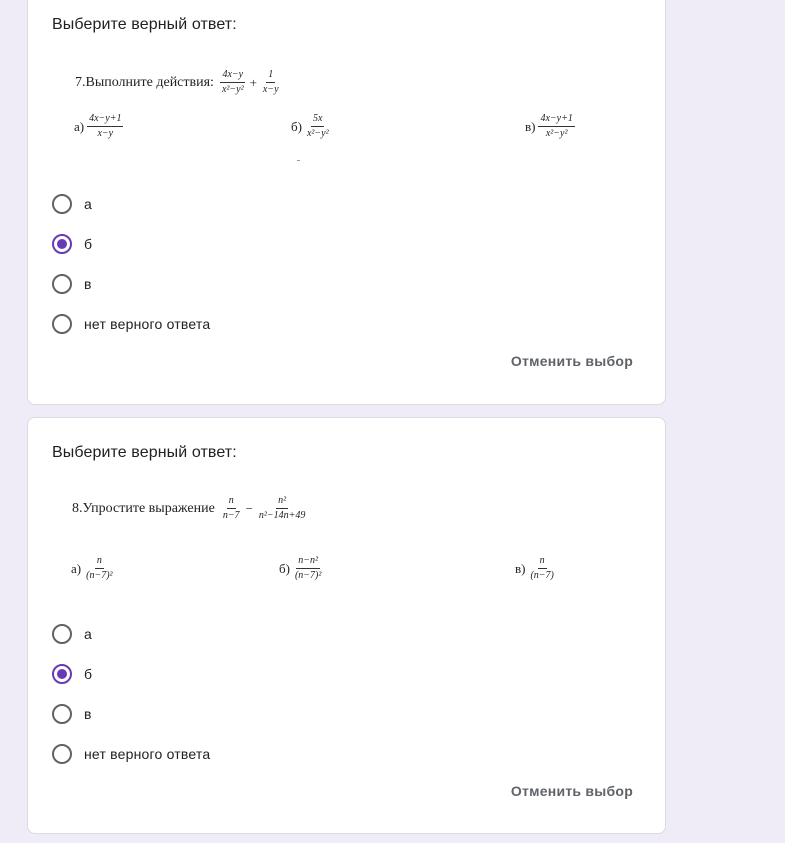 The image size is (785, 843). Describe the element at coordinates (105, 126) in the screenshot. I see `answer-fraction: 4x−y+1 x−y` at that location.